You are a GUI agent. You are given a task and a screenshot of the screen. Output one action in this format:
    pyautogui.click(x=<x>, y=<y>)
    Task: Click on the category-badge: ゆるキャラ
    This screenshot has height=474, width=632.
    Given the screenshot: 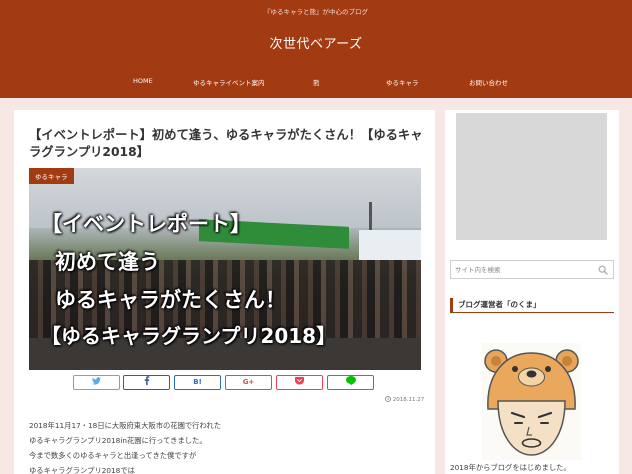 What is the action you would take?
    pyautogui.click(x=51, y=176)
    